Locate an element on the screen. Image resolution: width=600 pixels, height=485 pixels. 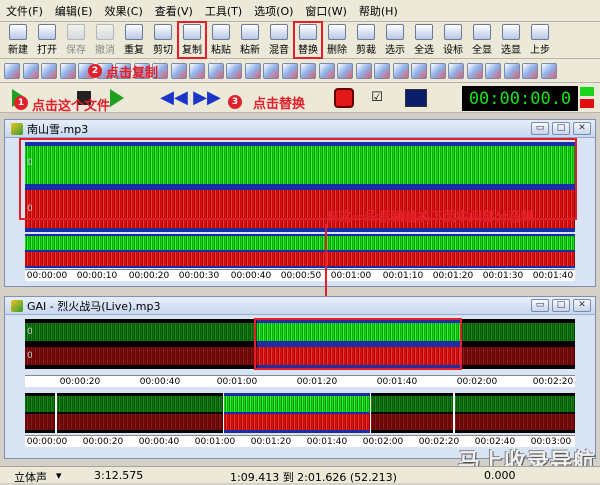
window-2-overview is located at coordinates (300, 413).